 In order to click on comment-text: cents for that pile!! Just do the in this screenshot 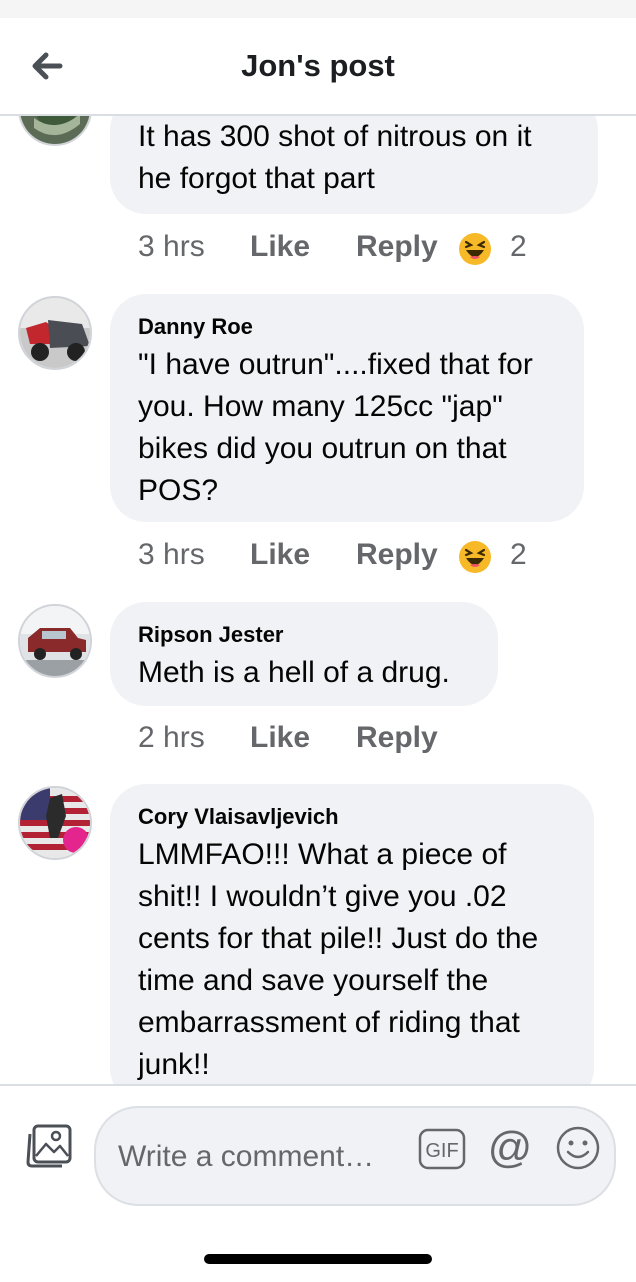, I will do `click(338, 938)`.